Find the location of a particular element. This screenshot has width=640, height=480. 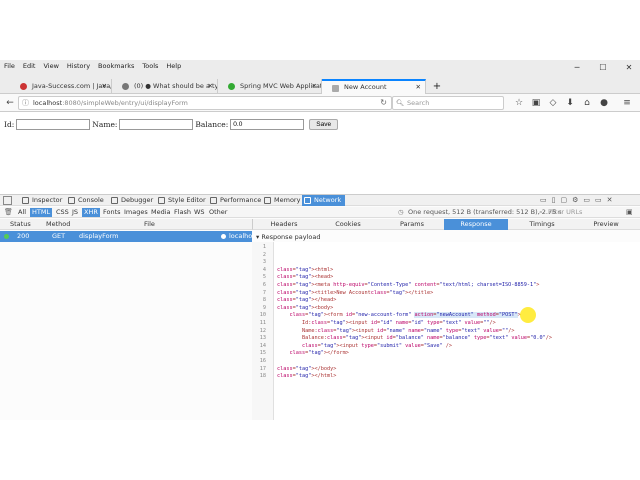

save-button: Save is located at coordinates (324, 124).